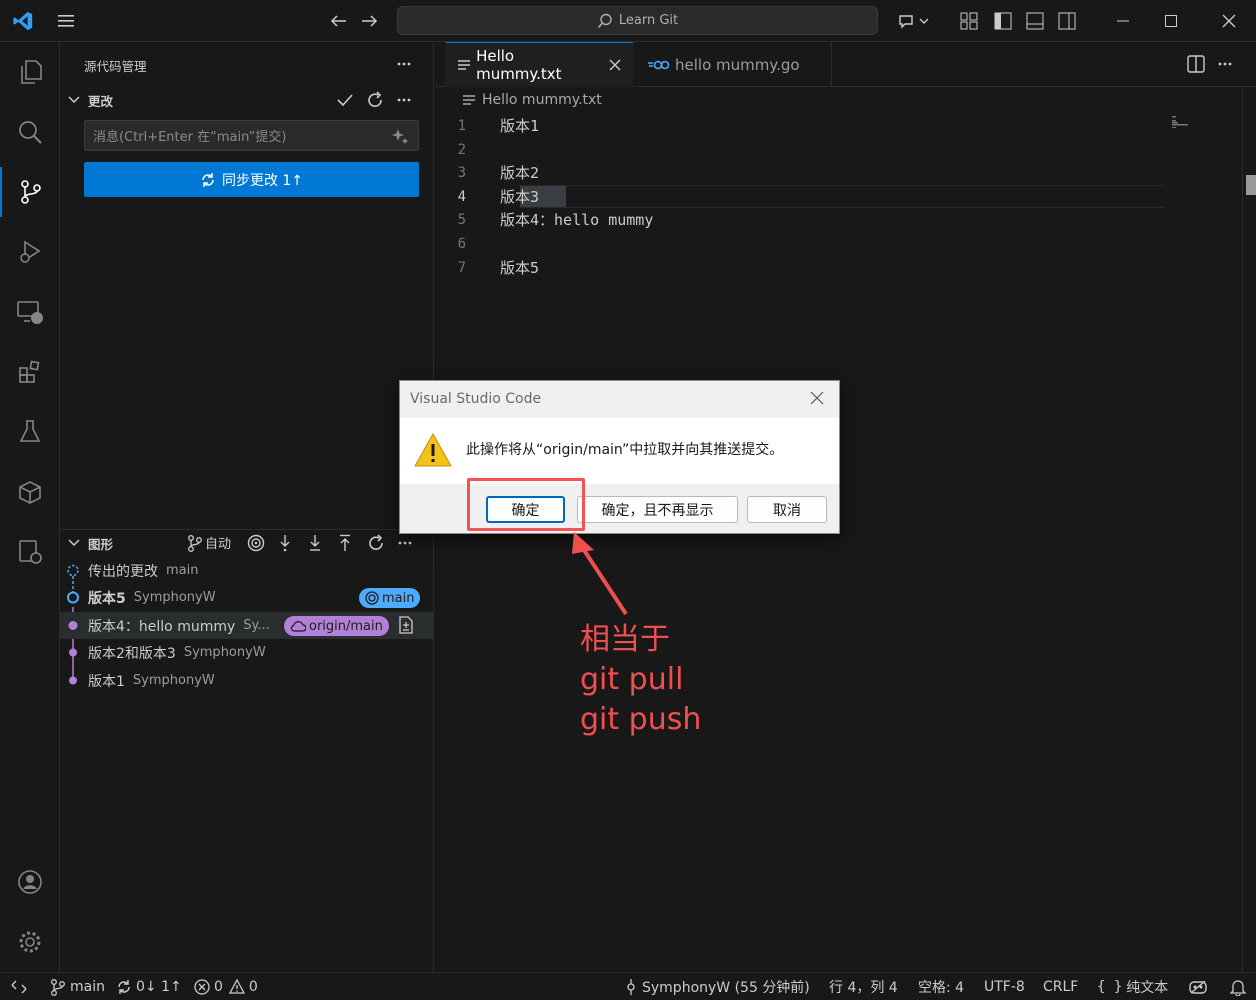 Image resolution: width=1256 pixels, height=1000 pixels. Describe the element at coordinates (1067, 21) in the screenshot. I see `toggle-secondary-sidebar-icon` at that location.